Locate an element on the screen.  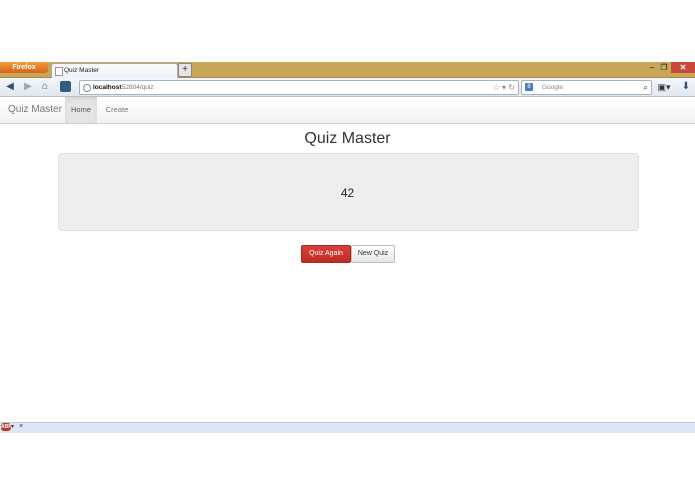
home-icon: ⌂ is located at coordinates (45, 87).